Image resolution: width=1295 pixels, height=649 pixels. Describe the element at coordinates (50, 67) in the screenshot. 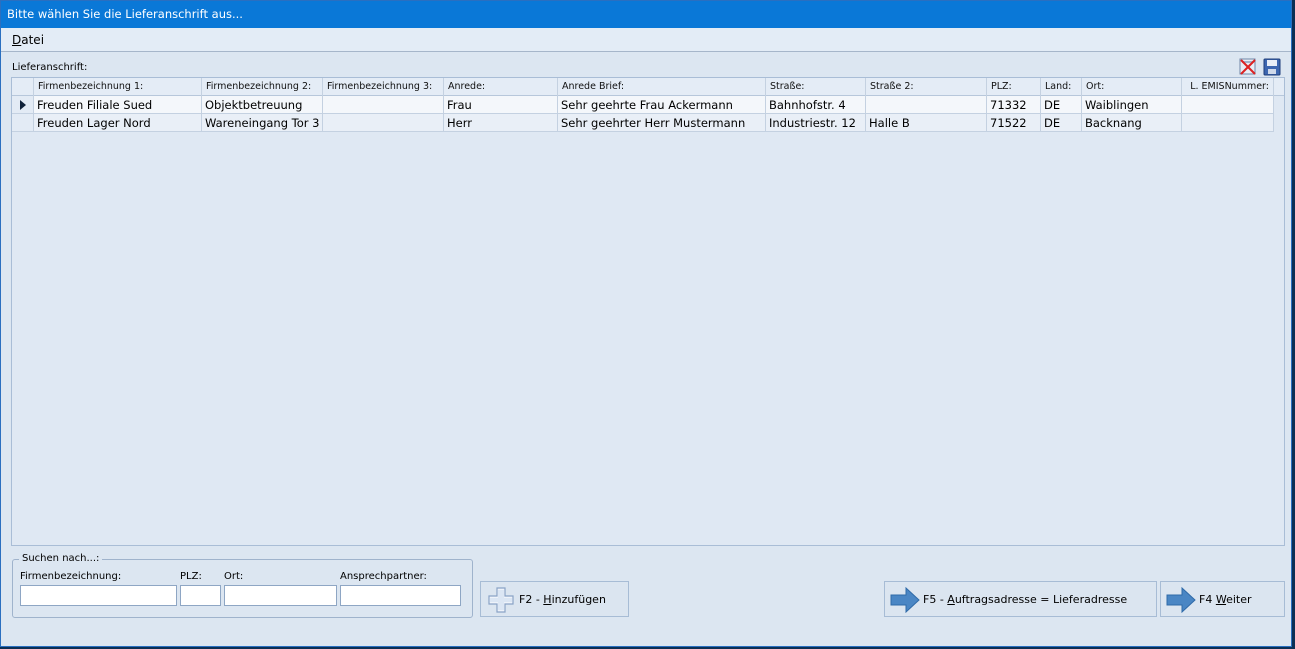

I see `section-label-lieferanschrift: Lieferanschrift:` at that location.